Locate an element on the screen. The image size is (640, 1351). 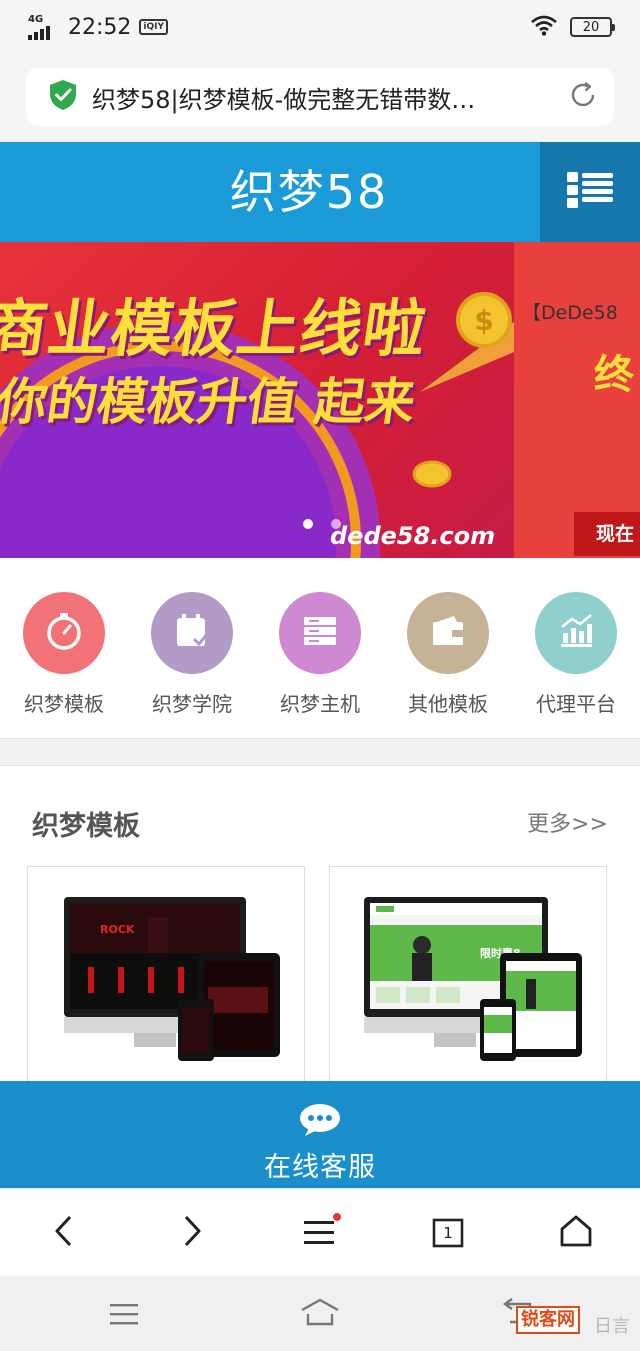
next-slide-button: 现在 is located at coordinates (607, 534).